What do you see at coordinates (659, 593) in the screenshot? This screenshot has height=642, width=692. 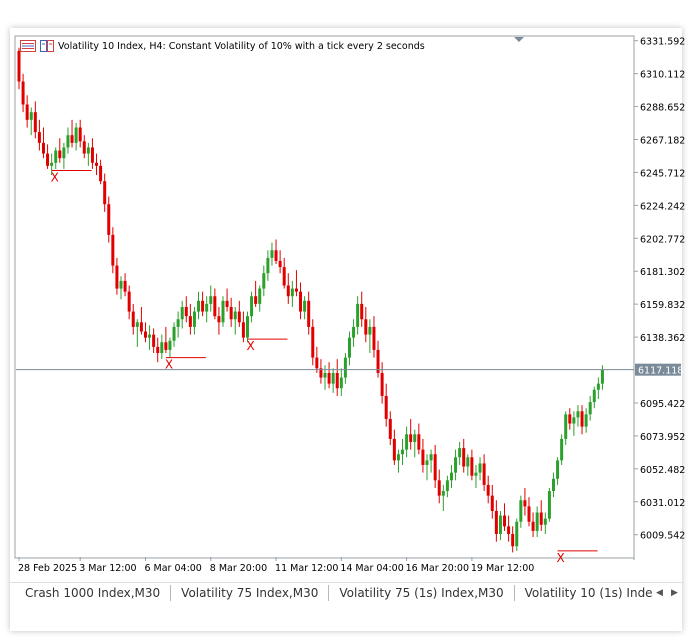 I see `chevron-left-icon: ◀` at bounding box center [659, 593].